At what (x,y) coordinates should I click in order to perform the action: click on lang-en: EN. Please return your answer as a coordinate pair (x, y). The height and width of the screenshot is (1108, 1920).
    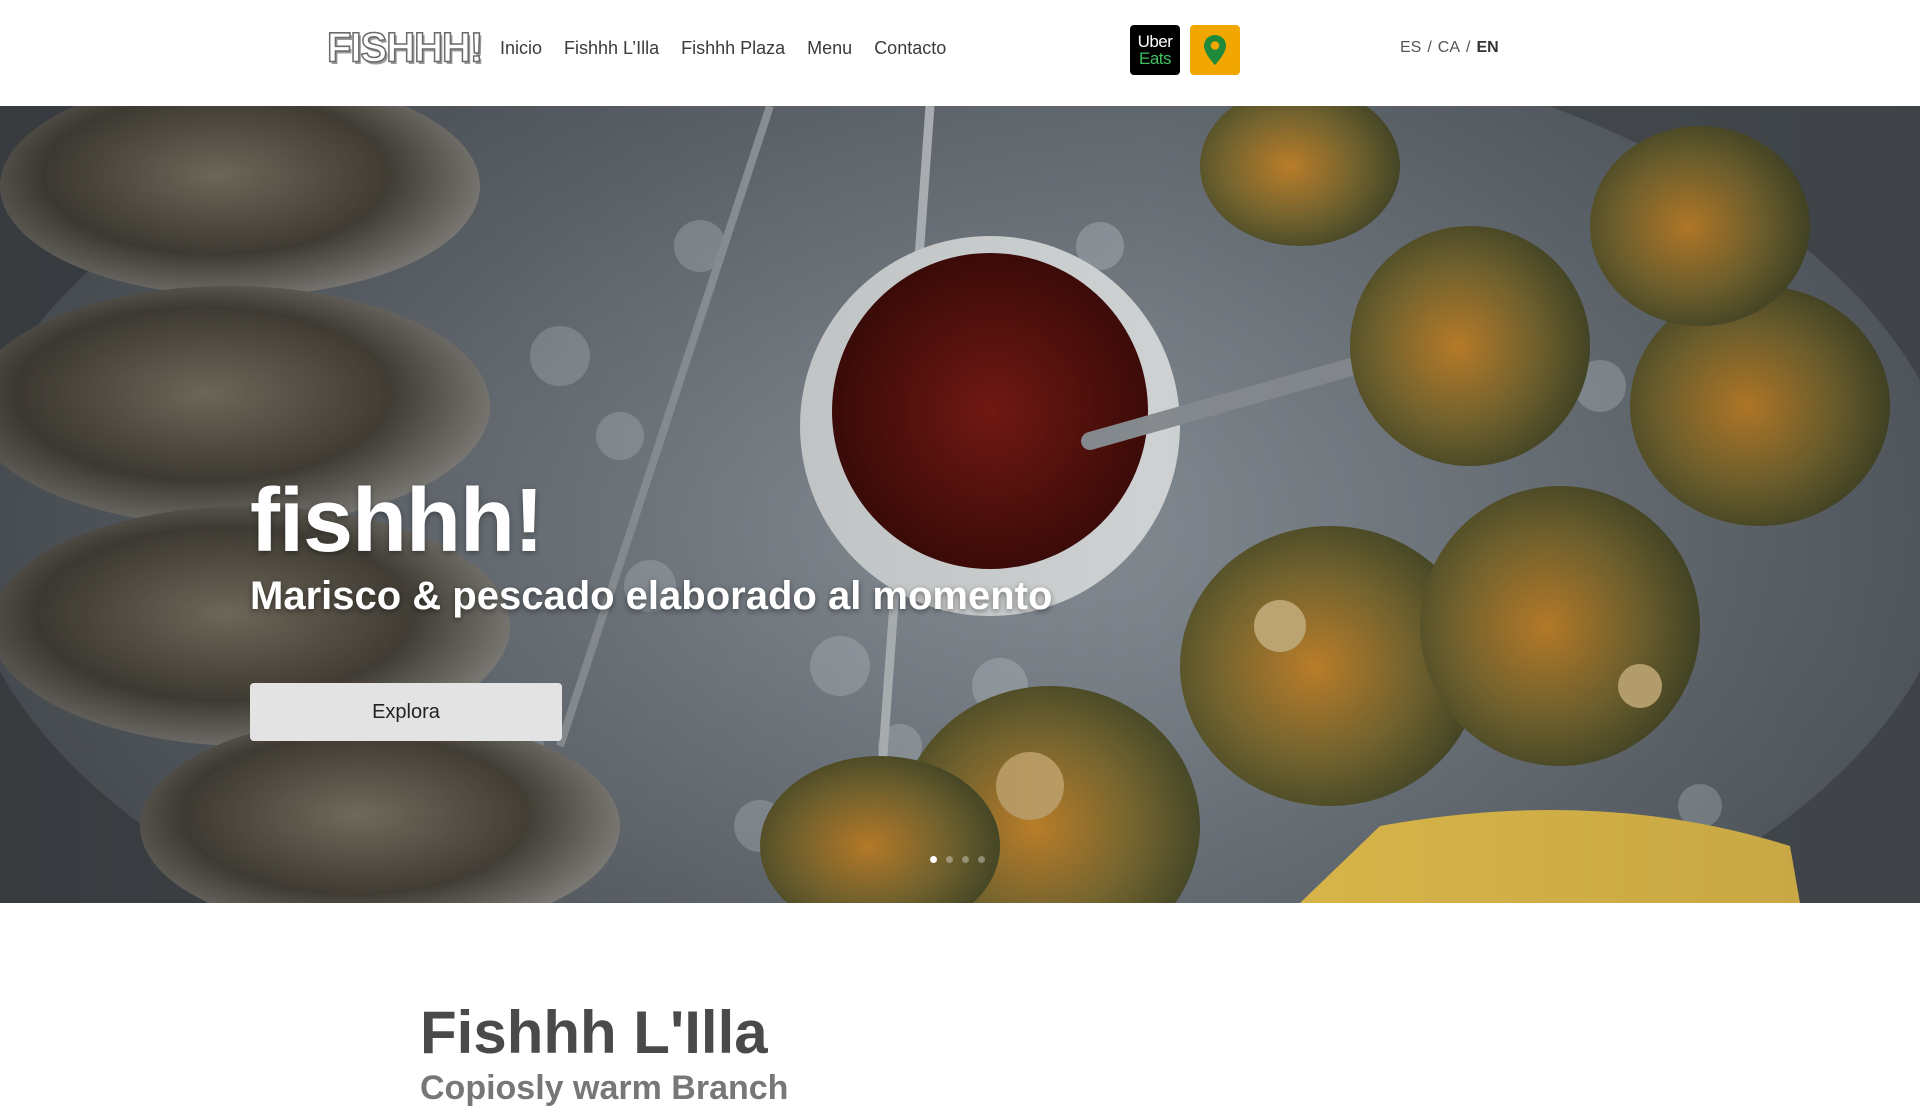
    Looking at the image, I should click on (1487, 48).